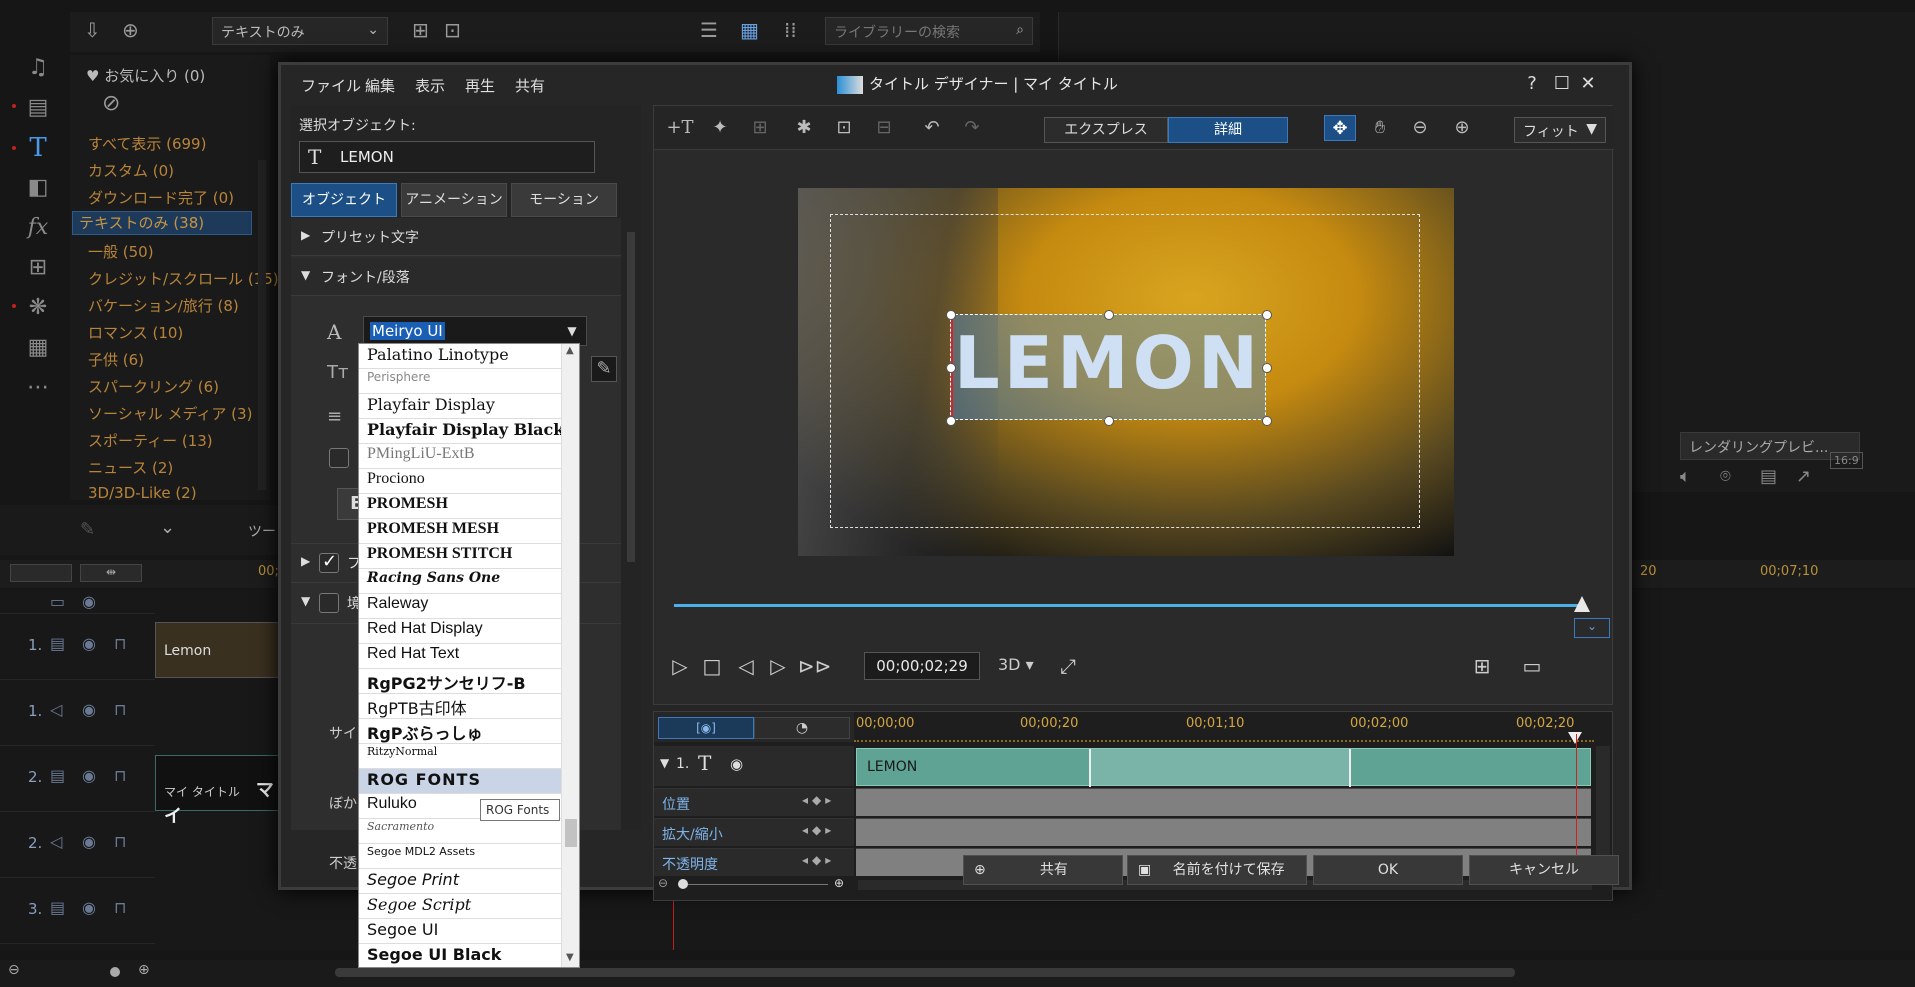 This screenshot has width=1915, height=987. I want to click on font-option: RgPぶらっしゅ, so click(460, 731).